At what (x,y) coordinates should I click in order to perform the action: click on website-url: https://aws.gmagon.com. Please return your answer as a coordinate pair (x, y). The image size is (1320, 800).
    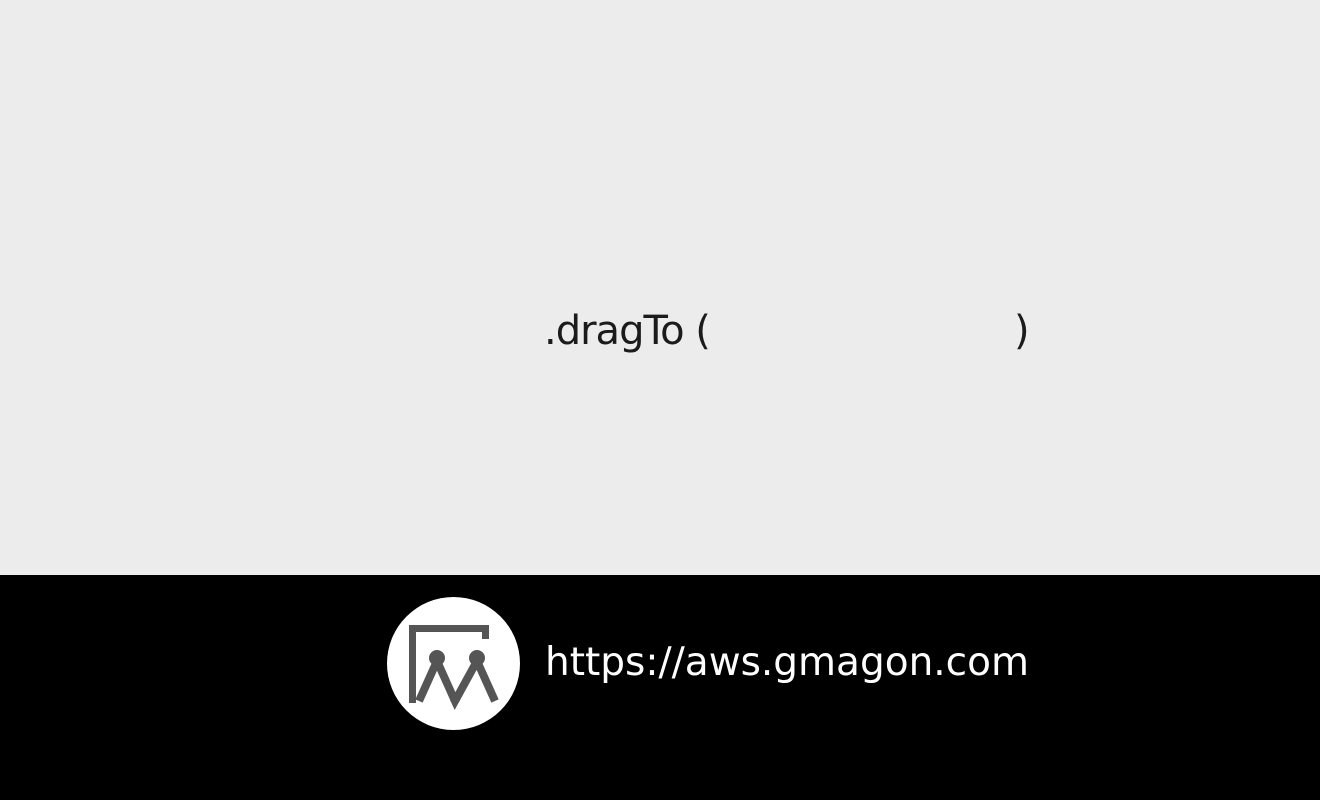
    Looking at the image, I should click on (787, 663).